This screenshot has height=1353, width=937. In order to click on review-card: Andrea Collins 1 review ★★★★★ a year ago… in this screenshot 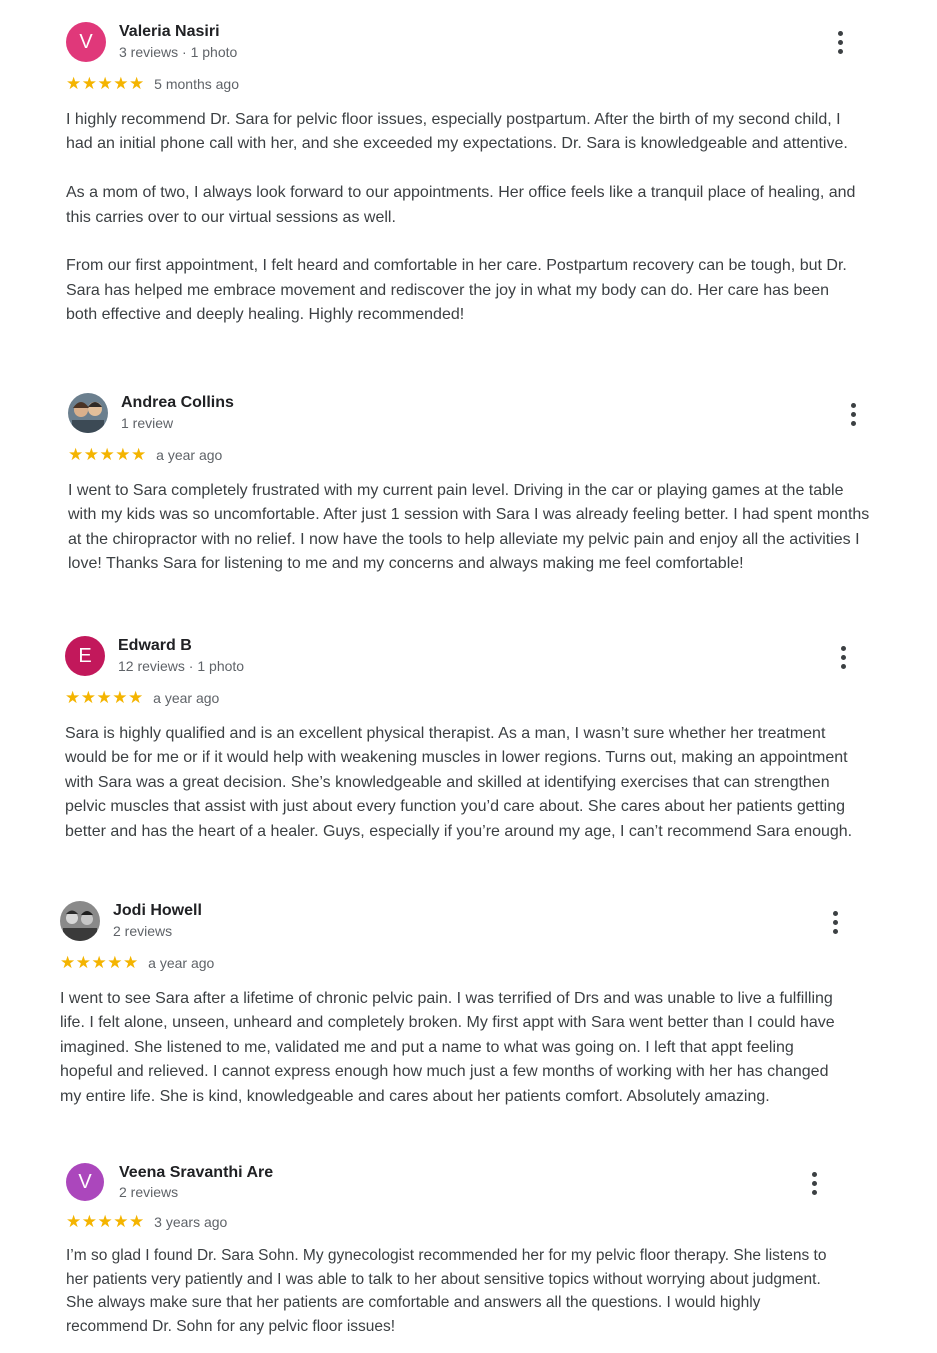, I will do `click(470, 485)`.